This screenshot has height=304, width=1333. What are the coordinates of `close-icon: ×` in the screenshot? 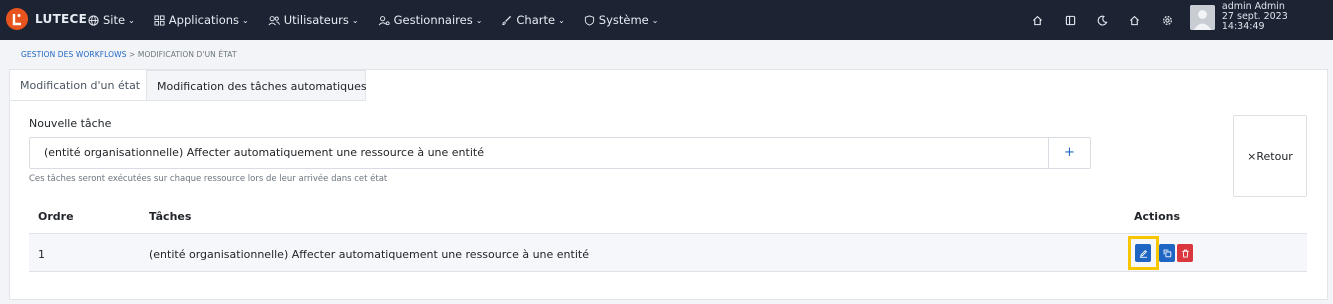 It's located at (1252, 156).